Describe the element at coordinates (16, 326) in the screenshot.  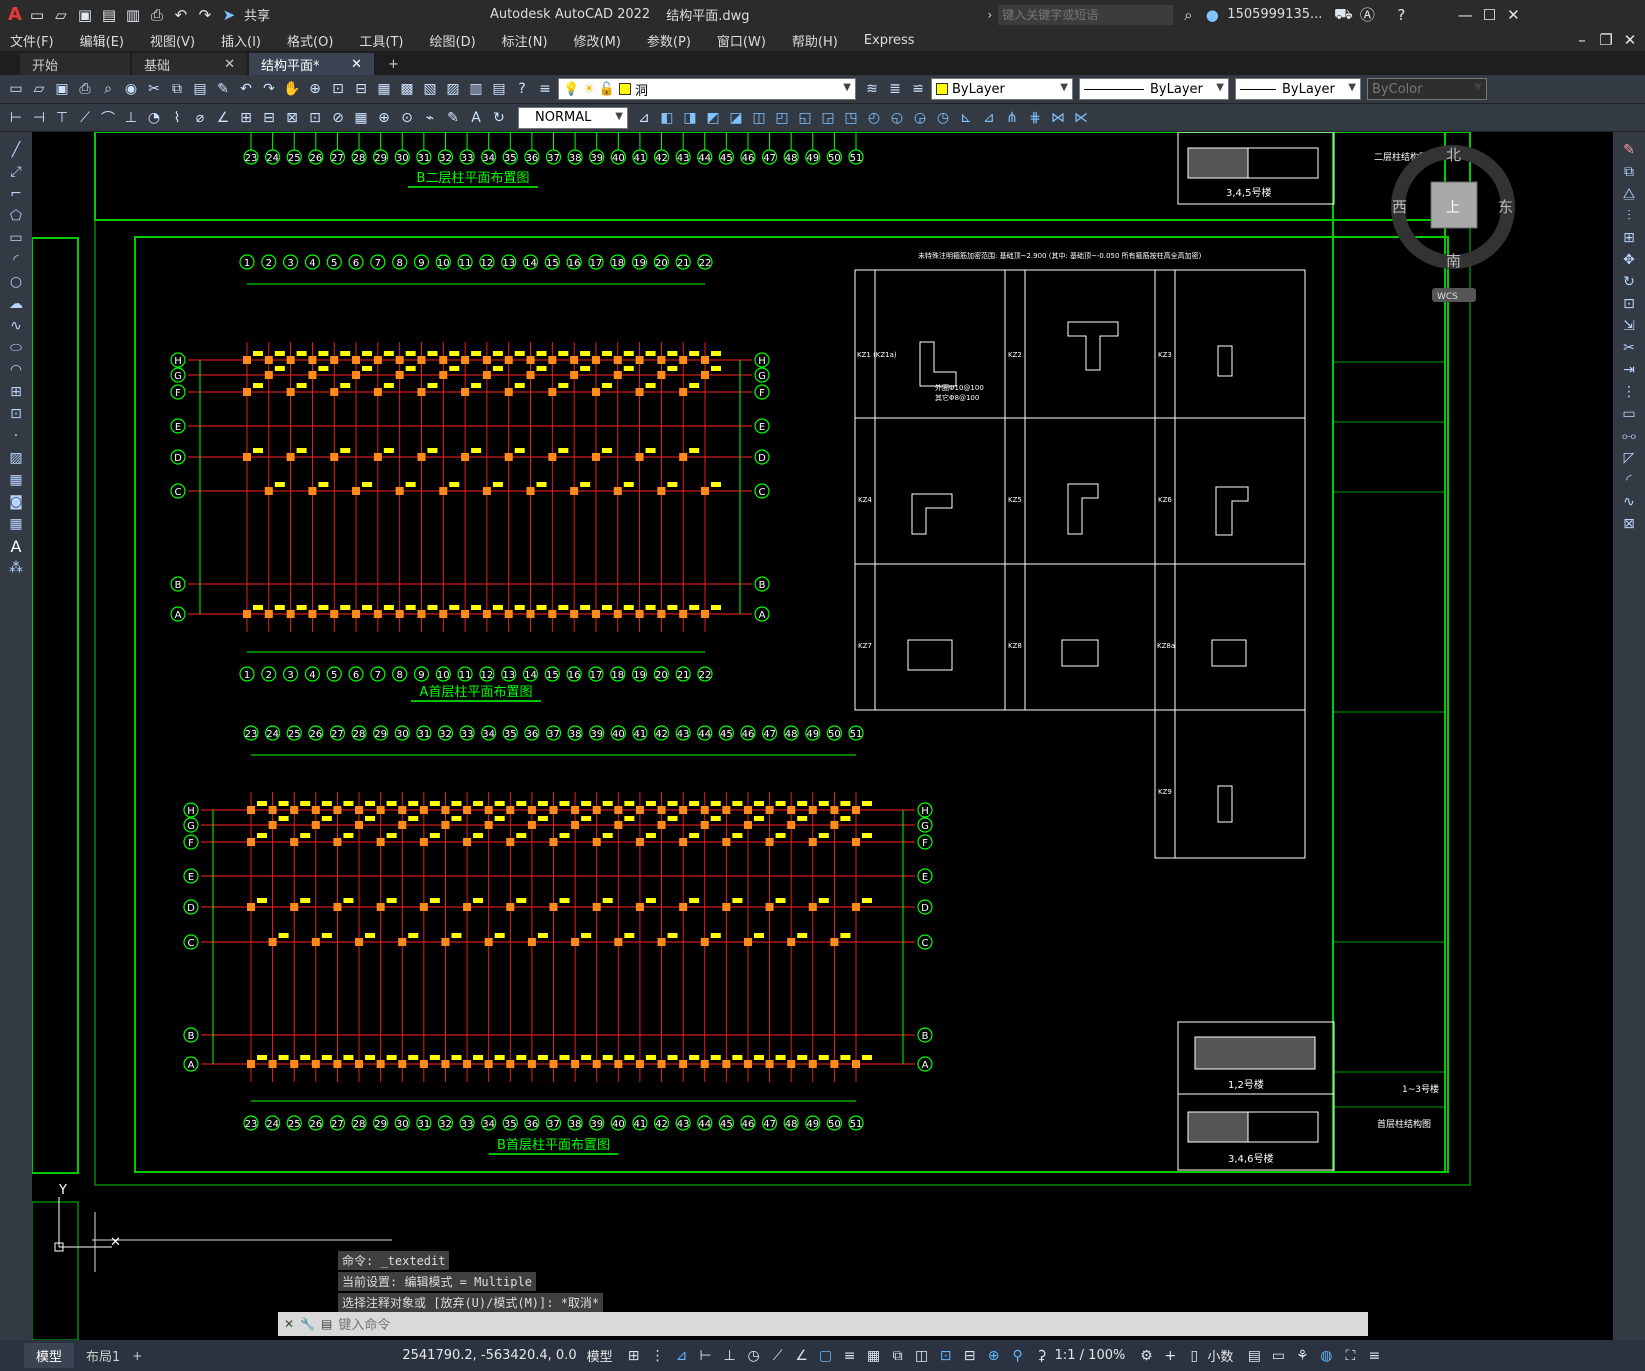
I see `spline-icon: ∿` at that location.